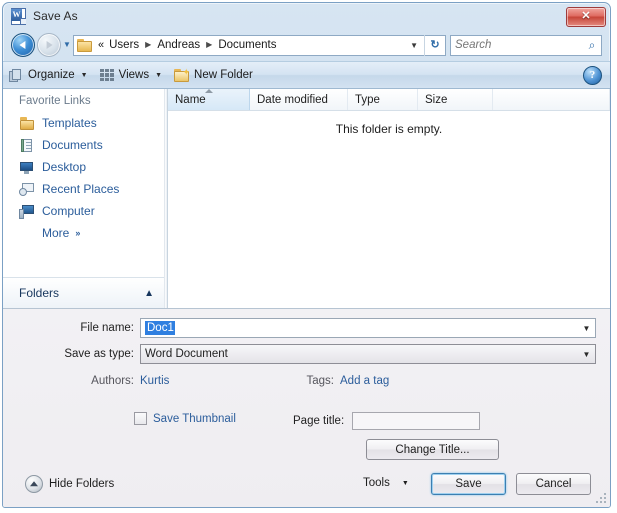  I want to click on sidebar-more-button: More », so click(83, 233).